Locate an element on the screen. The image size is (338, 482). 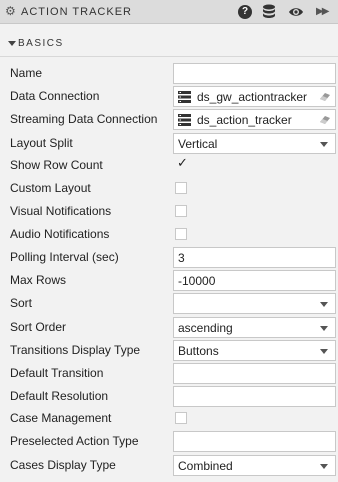
name-input is located at coordinates (254, 73).